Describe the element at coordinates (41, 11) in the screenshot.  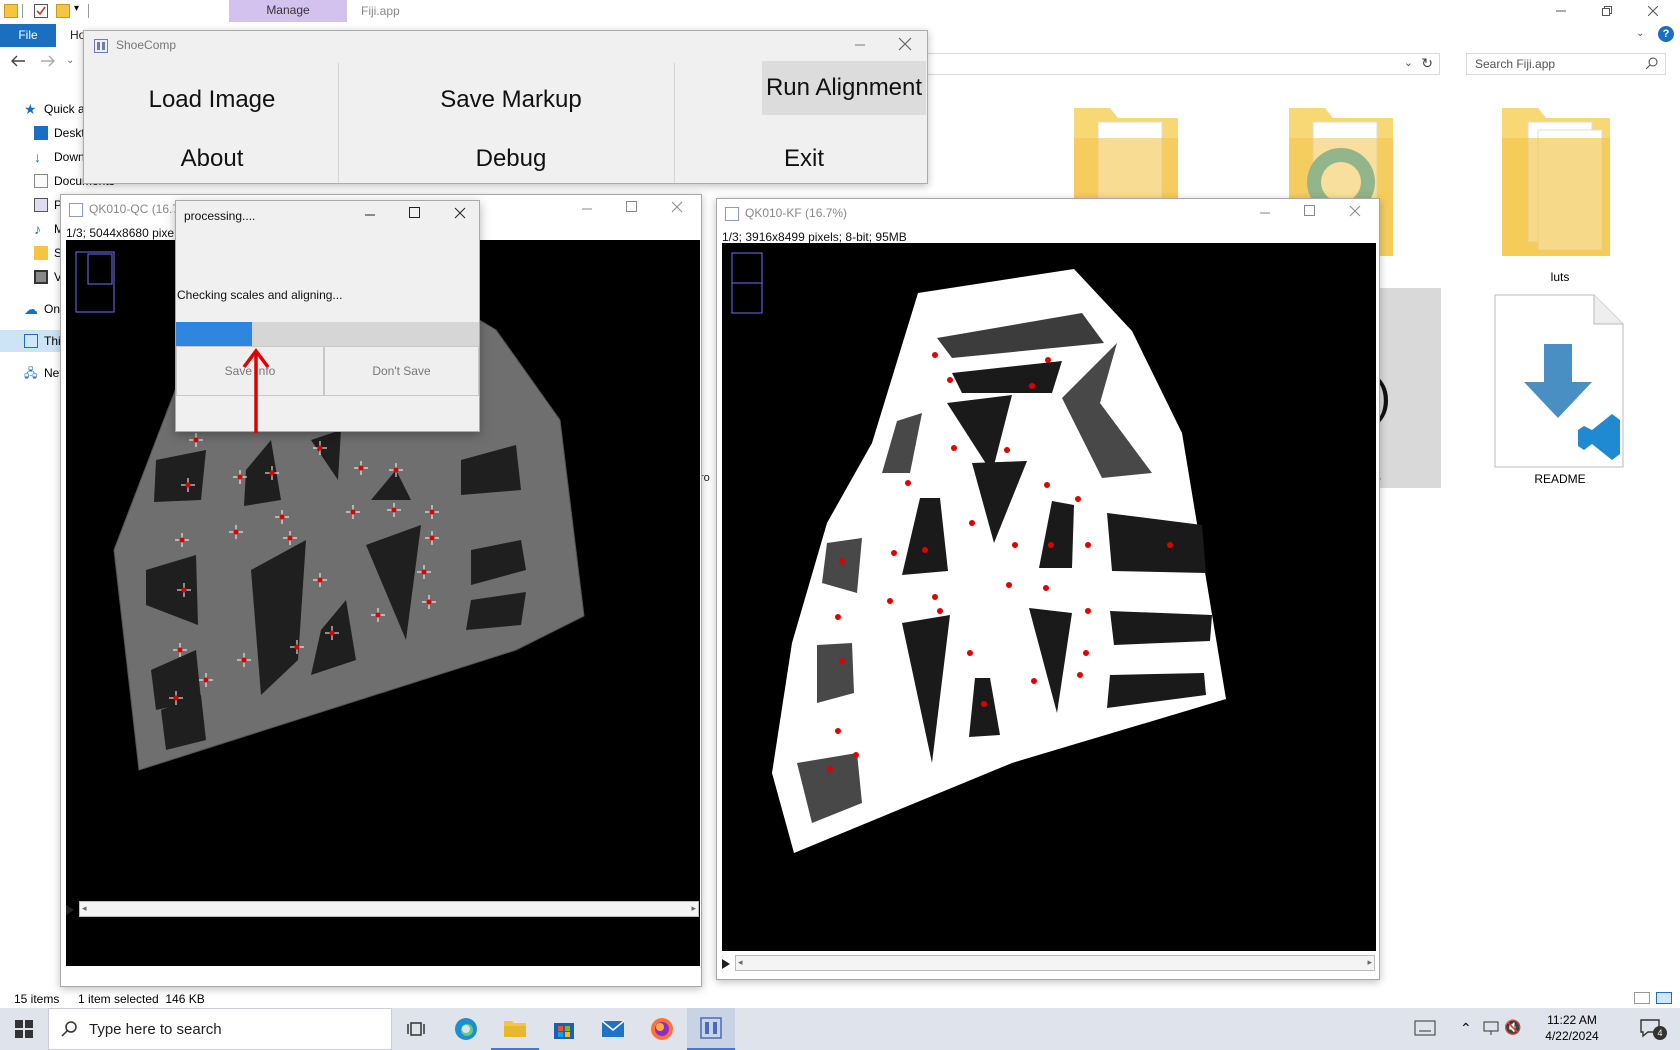
I see `properties-icon` at that location.